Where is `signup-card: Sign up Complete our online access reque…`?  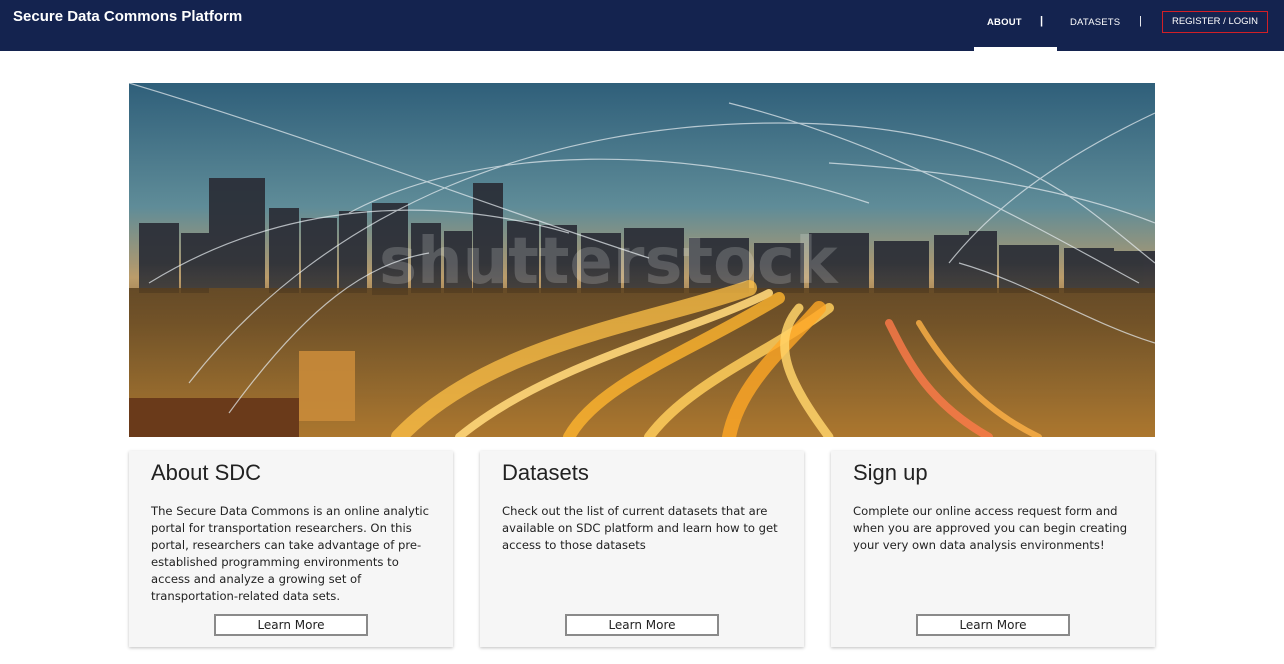 signup-card: Sign up Complete our online access reque… is located at coordinates (993, 549).